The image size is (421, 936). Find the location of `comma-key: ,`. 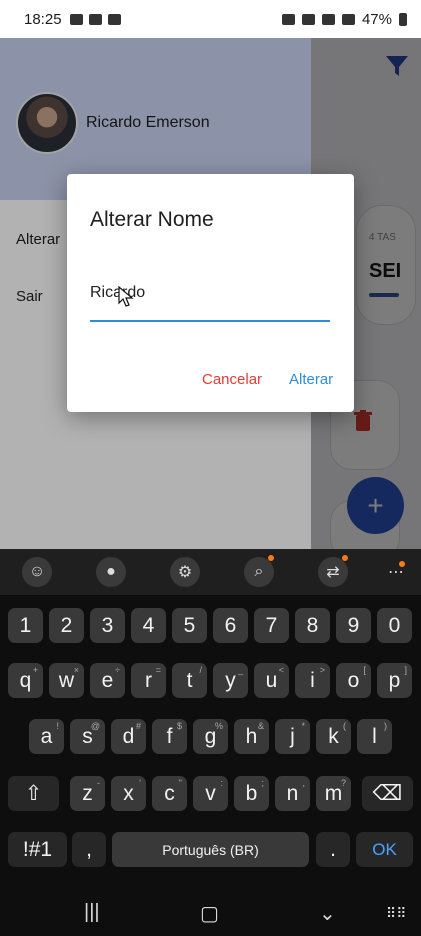

comma-key: , is located at coordinates (89, 849).